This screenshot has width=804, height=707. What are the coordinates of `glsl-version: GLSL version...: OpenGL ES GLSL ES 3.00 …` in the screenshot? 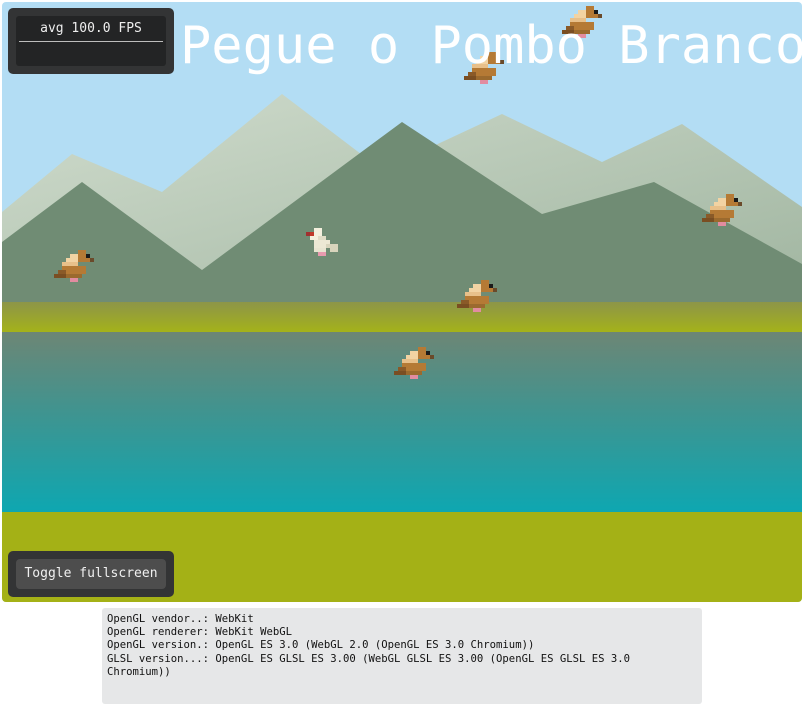 It's located at (372, 665).